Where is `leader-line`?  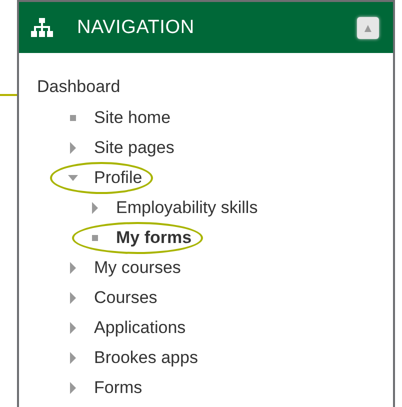
leader-line is located at coordinates (8, 95).